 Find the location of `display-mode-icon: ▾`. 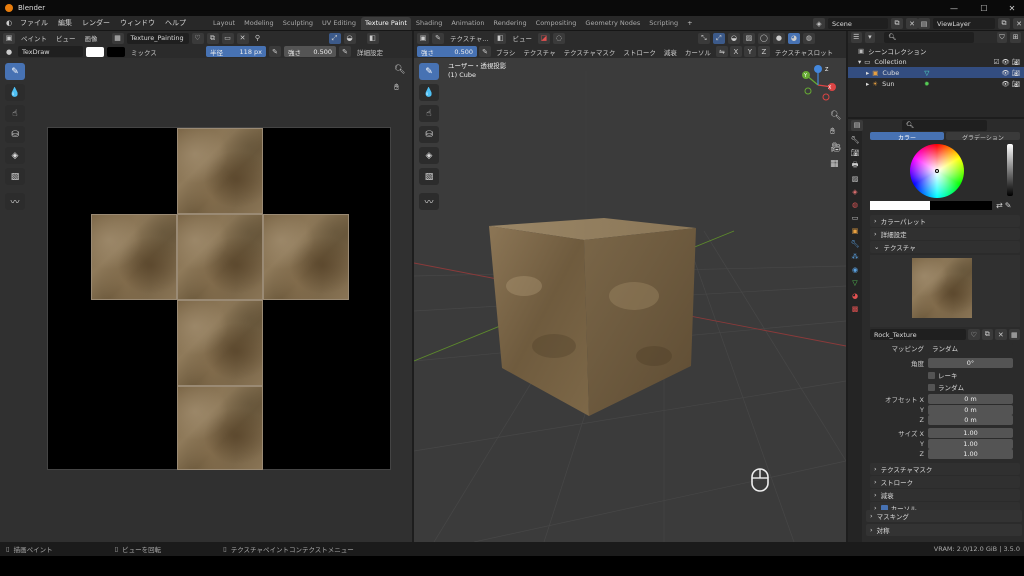

display-mode-icon: ▾ is located at coordinates (870, 37).